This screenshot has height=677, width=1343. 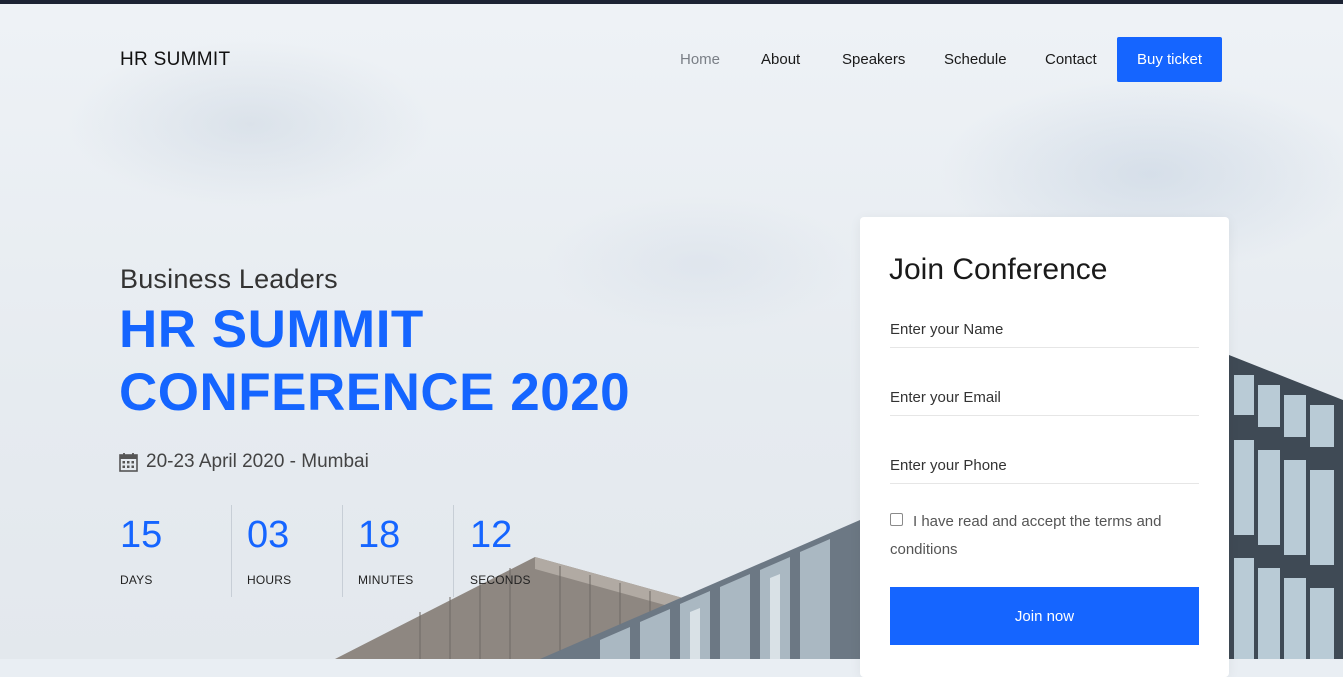 I want to click on countdown-label: MINUTES, so click(x=386, y=580).